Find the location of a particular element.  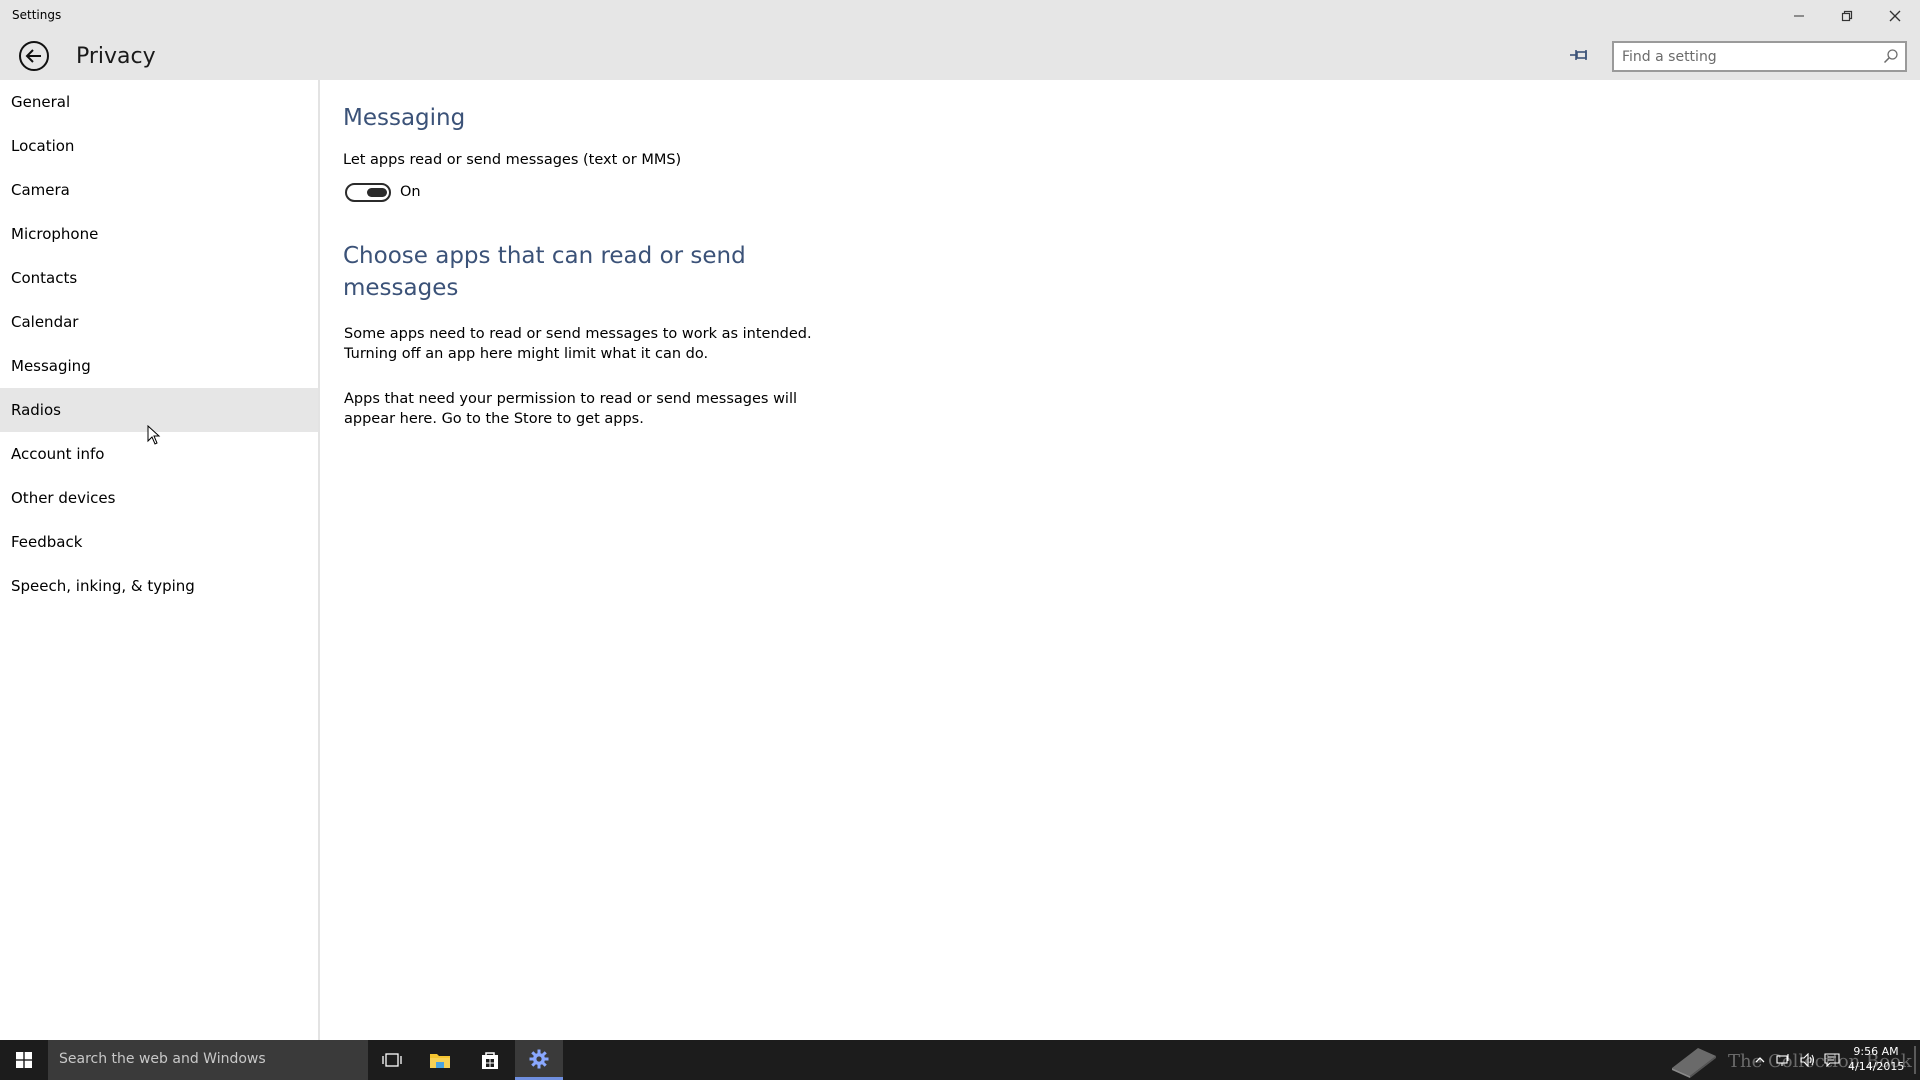

page-title: Privacy is located at coordinates (116, 56).